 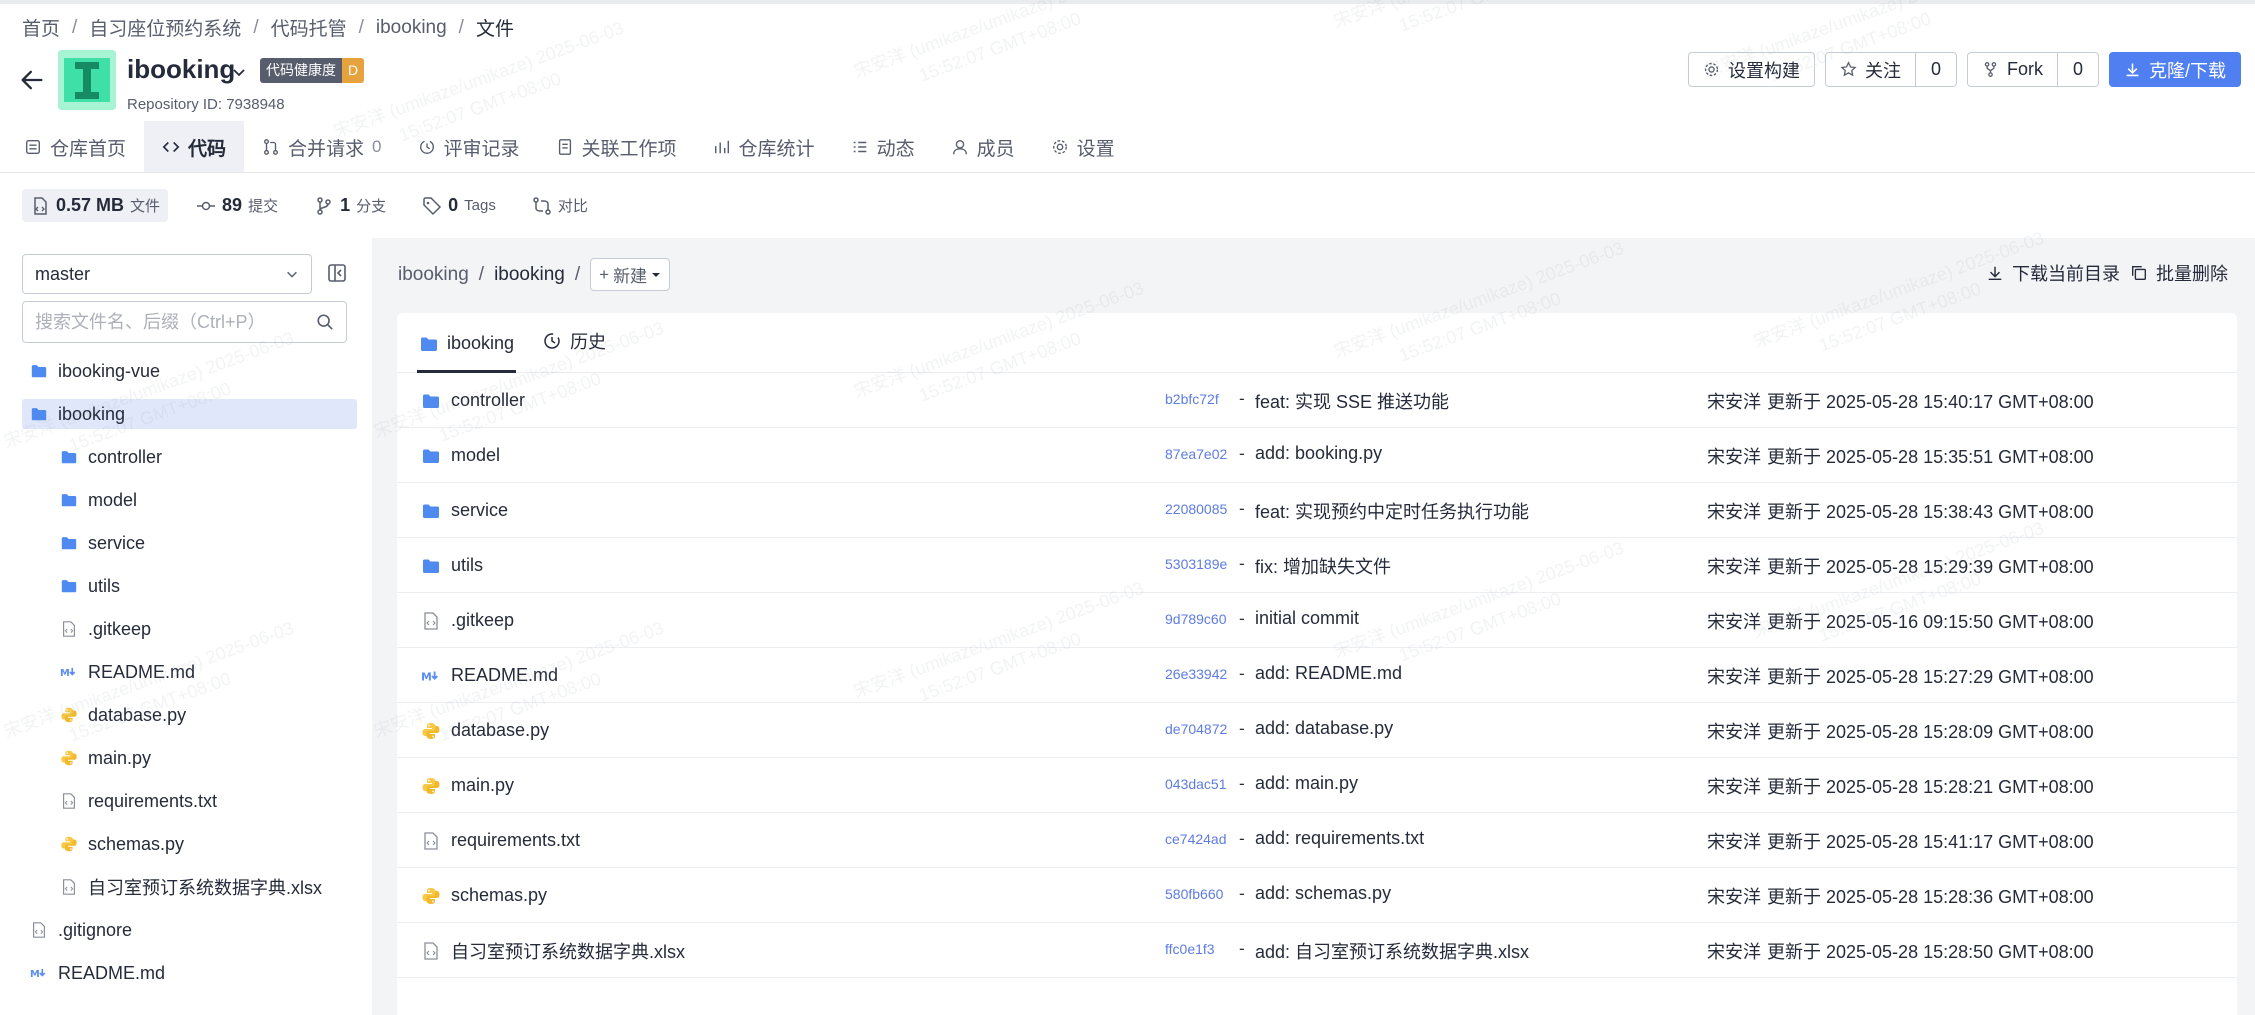 What do you see at coordinates (239, 72) in the screenshot?
I see `chevron-down-icon` at bounding box center [239, 72].